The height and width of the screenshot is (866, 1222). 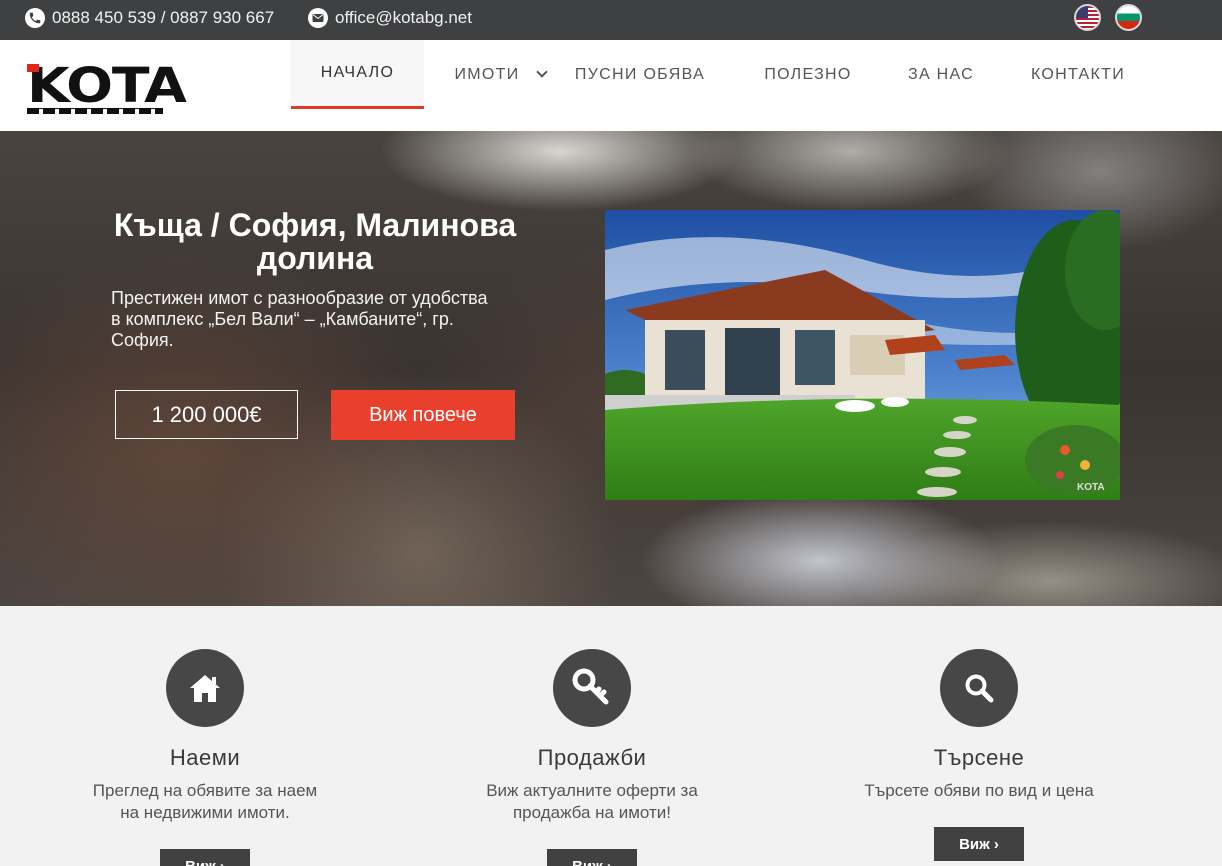 I want to click on property-photo: KOTA, so click(x=862, y=355).